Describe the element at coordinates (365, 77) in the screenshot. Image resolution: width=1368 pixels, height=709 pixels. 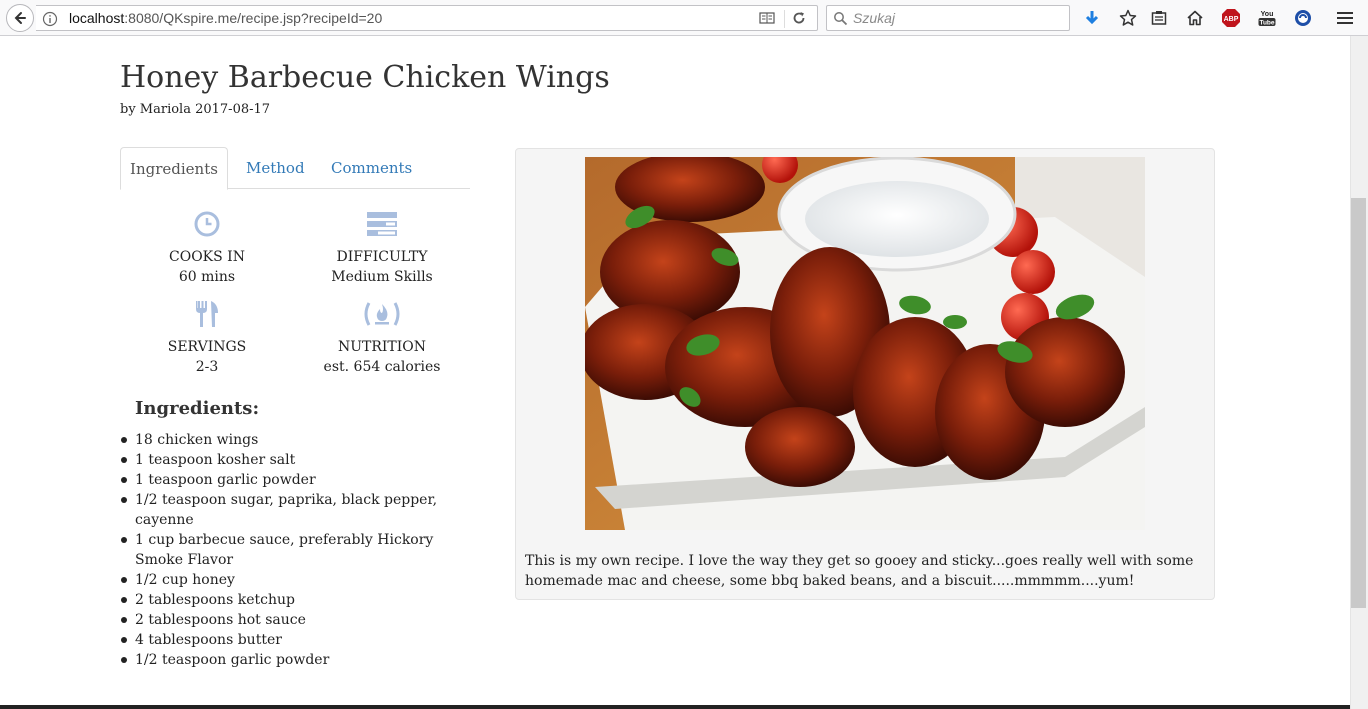
I see `recipe-title: Honey Barbecue Chicken Wings` at that location.